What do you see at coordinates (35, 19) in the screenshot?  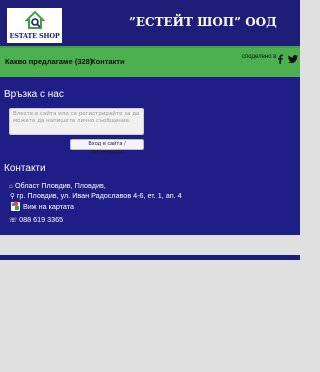 I see `house-logo-icon` at bounding box center [35, 19].